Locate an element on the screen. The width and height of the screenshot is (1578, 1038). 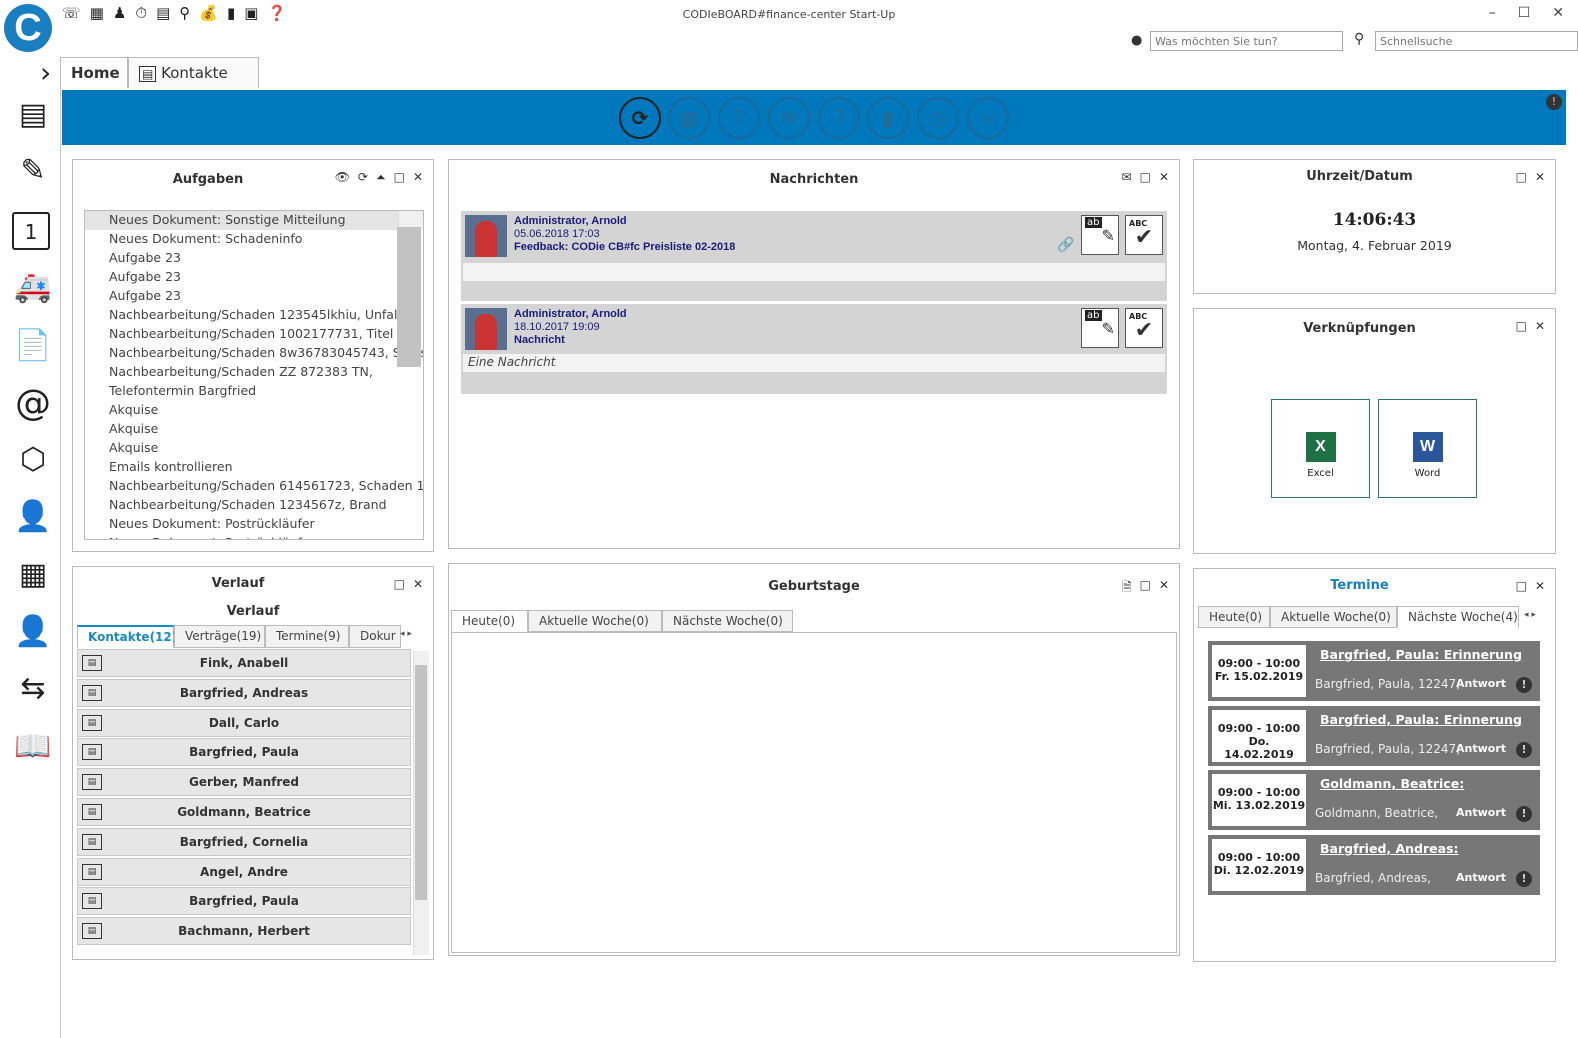
verlauf-scrollbar is located at coordinates (421, 803).